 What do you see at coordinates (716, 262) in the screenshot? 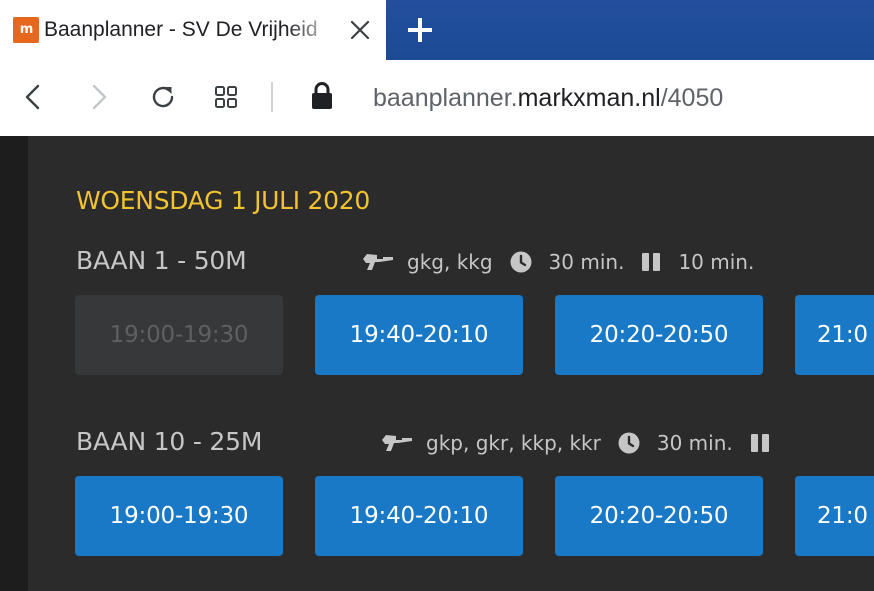
I see `lane-pause: 10 min.` at bounding box center [716, 262].